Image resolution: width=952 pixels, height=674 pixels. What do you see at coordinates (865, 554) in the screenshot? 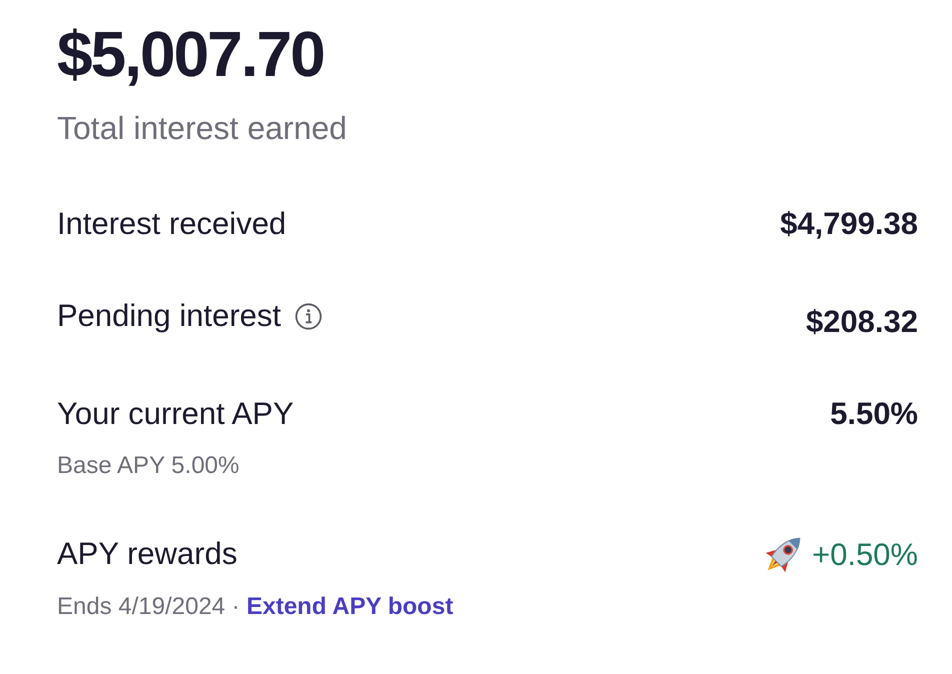
I see `reward-rate: +0.50%` at bounding box center [865, 554].